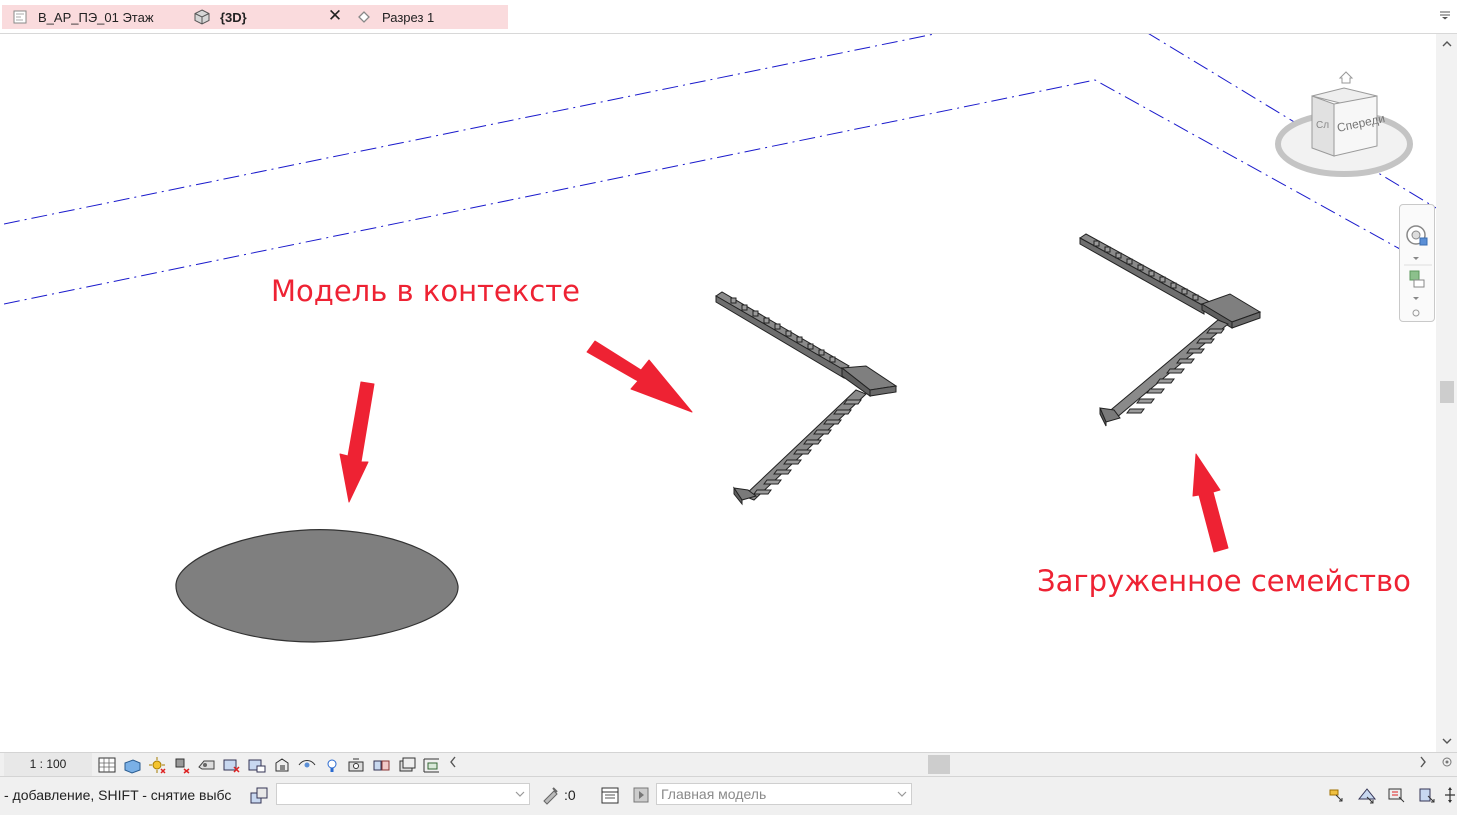 The width and height of the screenshot is (1457, 815). I want to click on select-by-face-icon, so click(1427, 795).